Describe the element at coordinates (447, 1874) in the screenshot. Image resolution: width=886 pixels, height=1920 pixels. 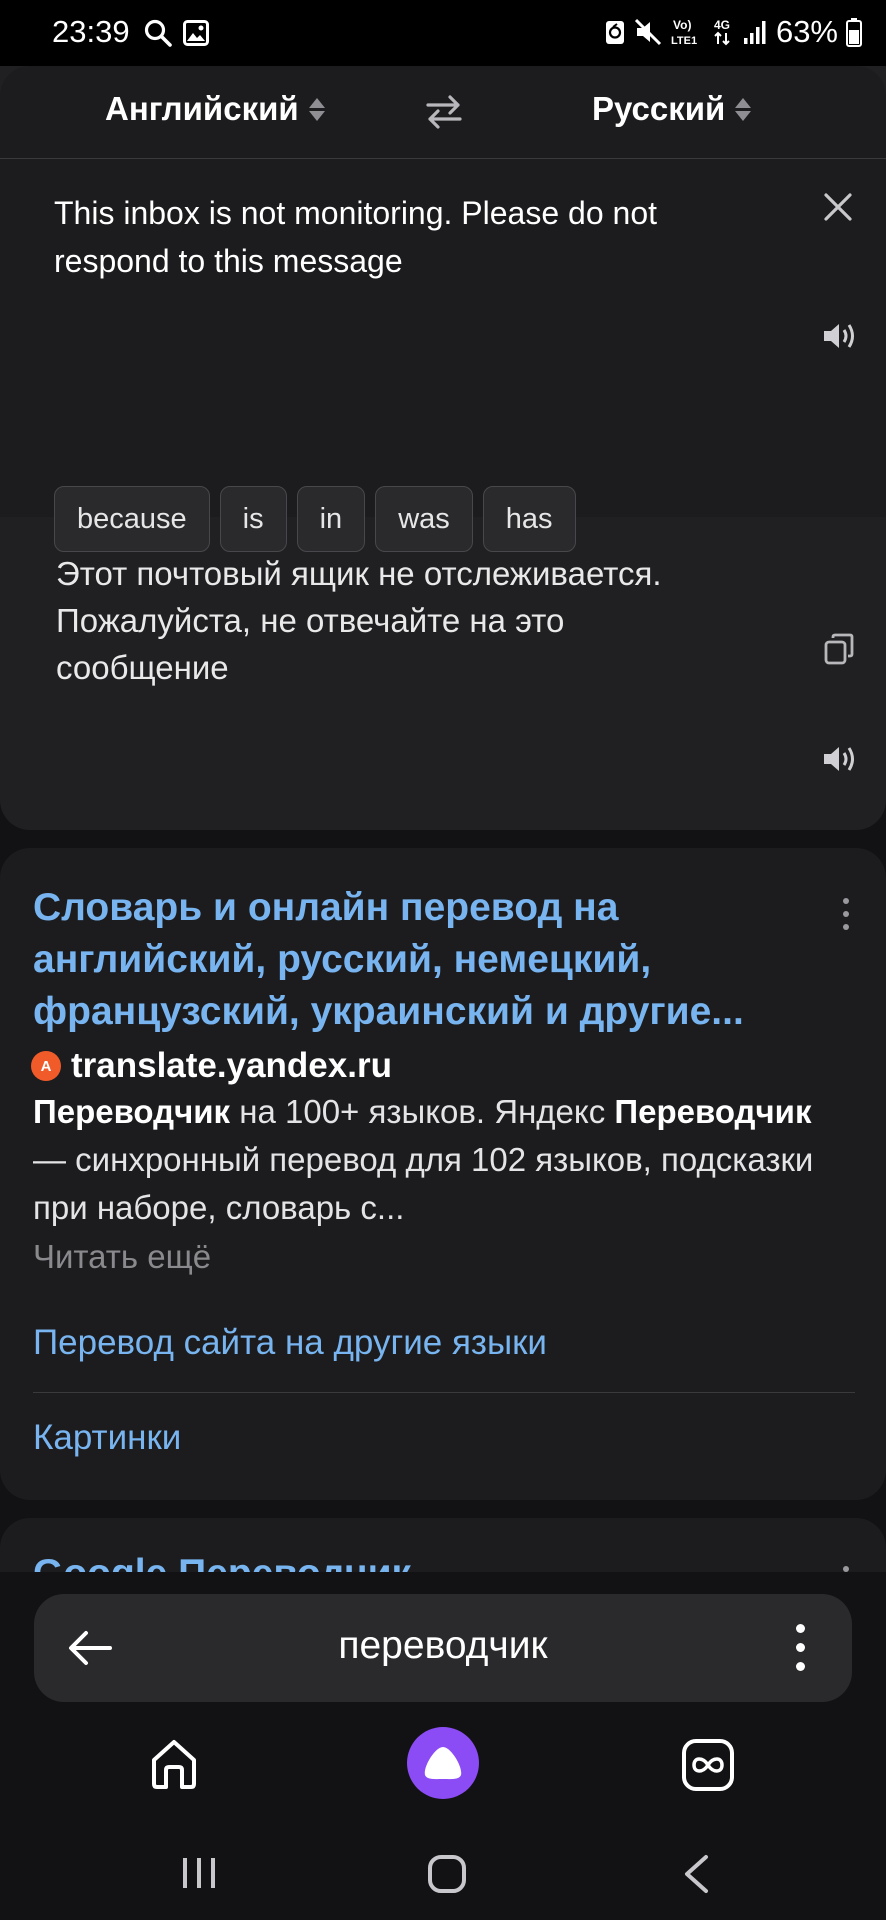
I see `home-nav-icon` at that location.